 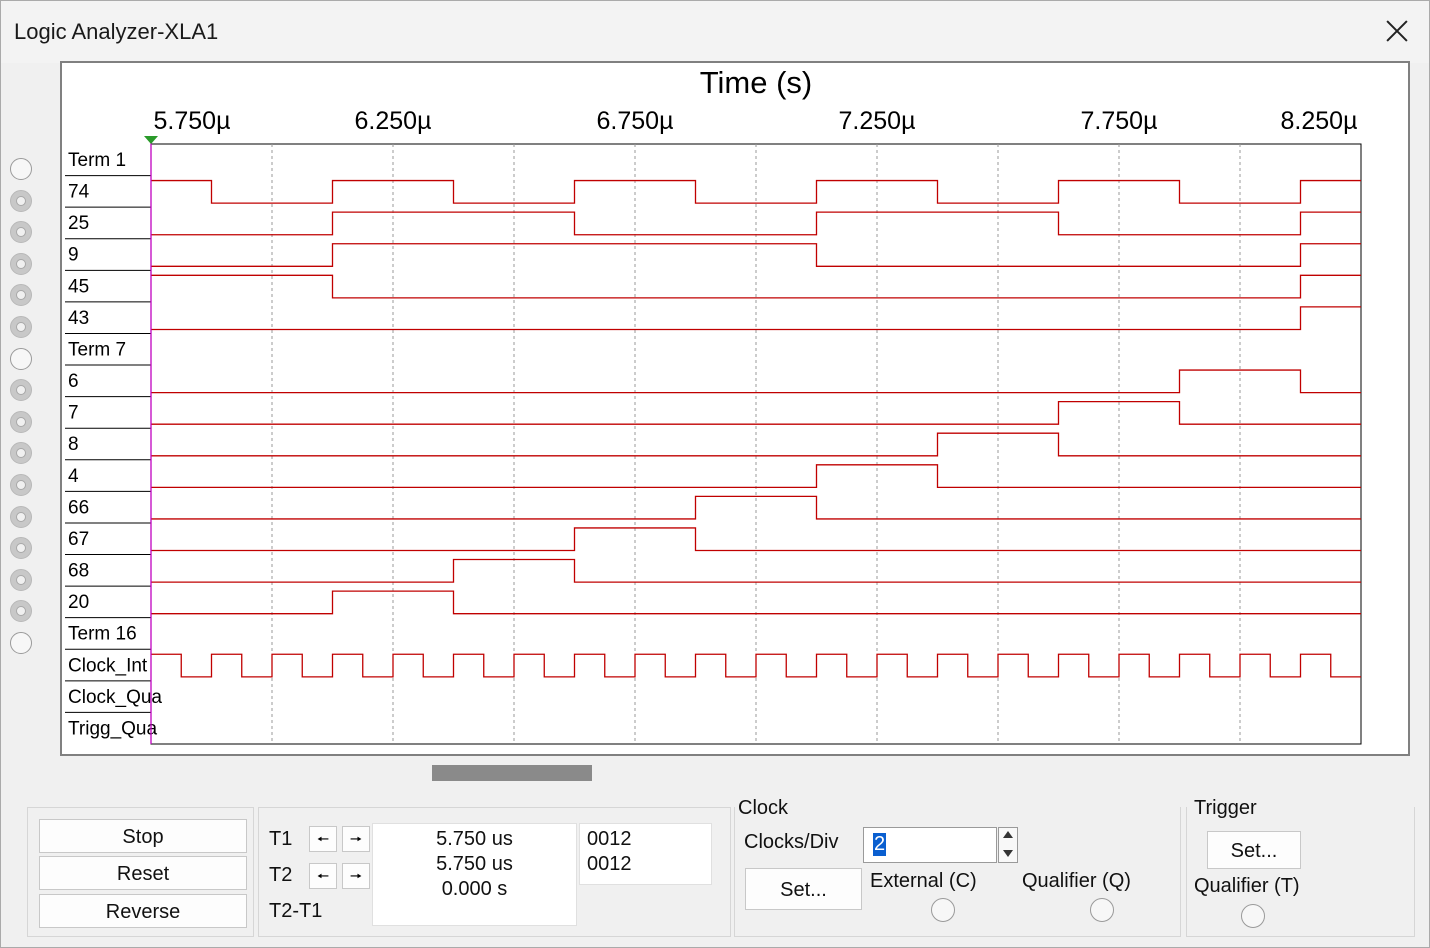 What do you see at coordinates (1008, 845) in the screenshot?
I see `clocks-div-spinner` at bounding box center [1008, 845].